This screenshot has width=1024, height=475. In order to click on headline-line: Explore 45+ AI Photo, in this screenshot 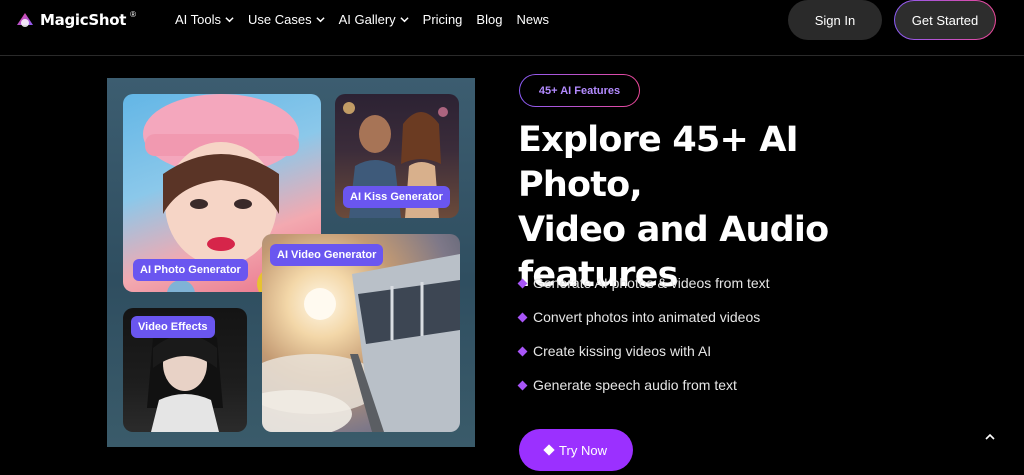, I will do `click(658, 162)`.